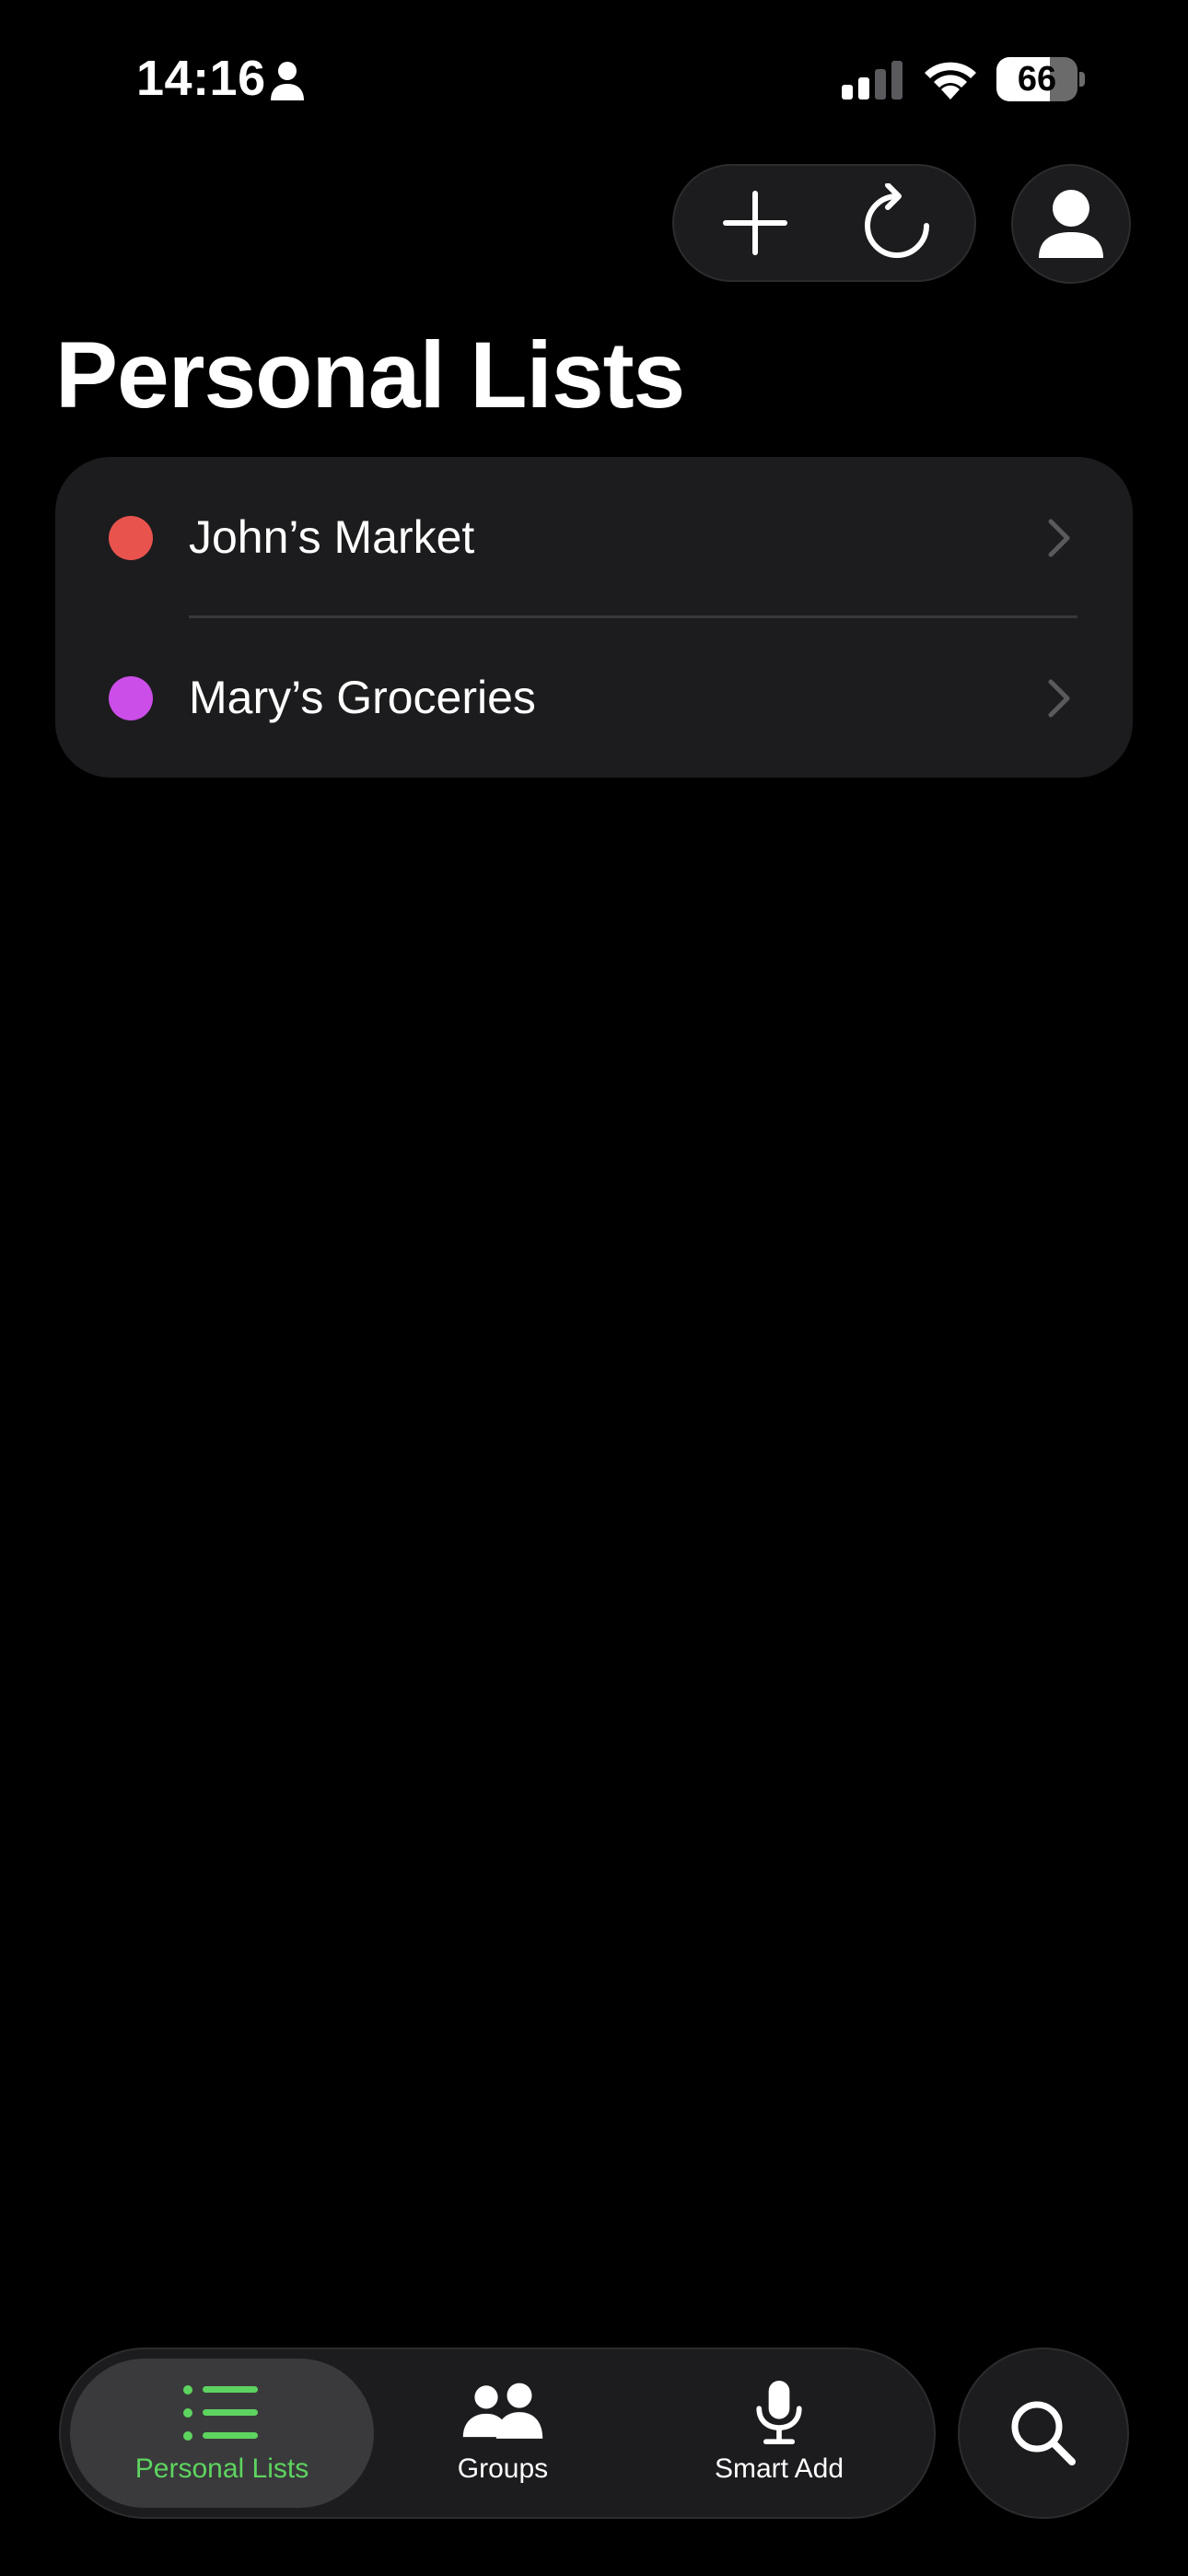  I want to click on tab-label: Personal Lists, so click(221, 2469).